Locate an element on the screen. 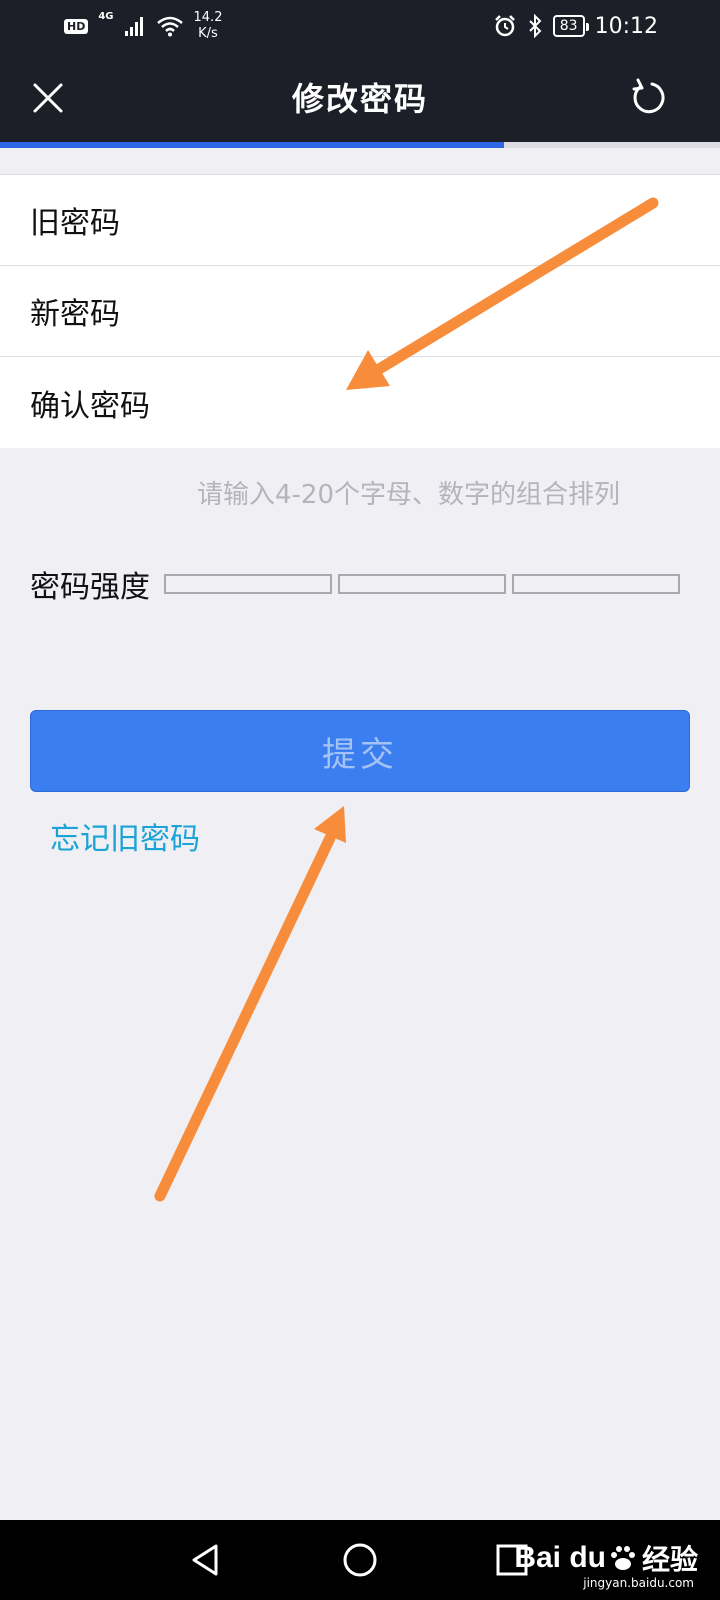  confirm-password-input is located at coordinates (465, 402).